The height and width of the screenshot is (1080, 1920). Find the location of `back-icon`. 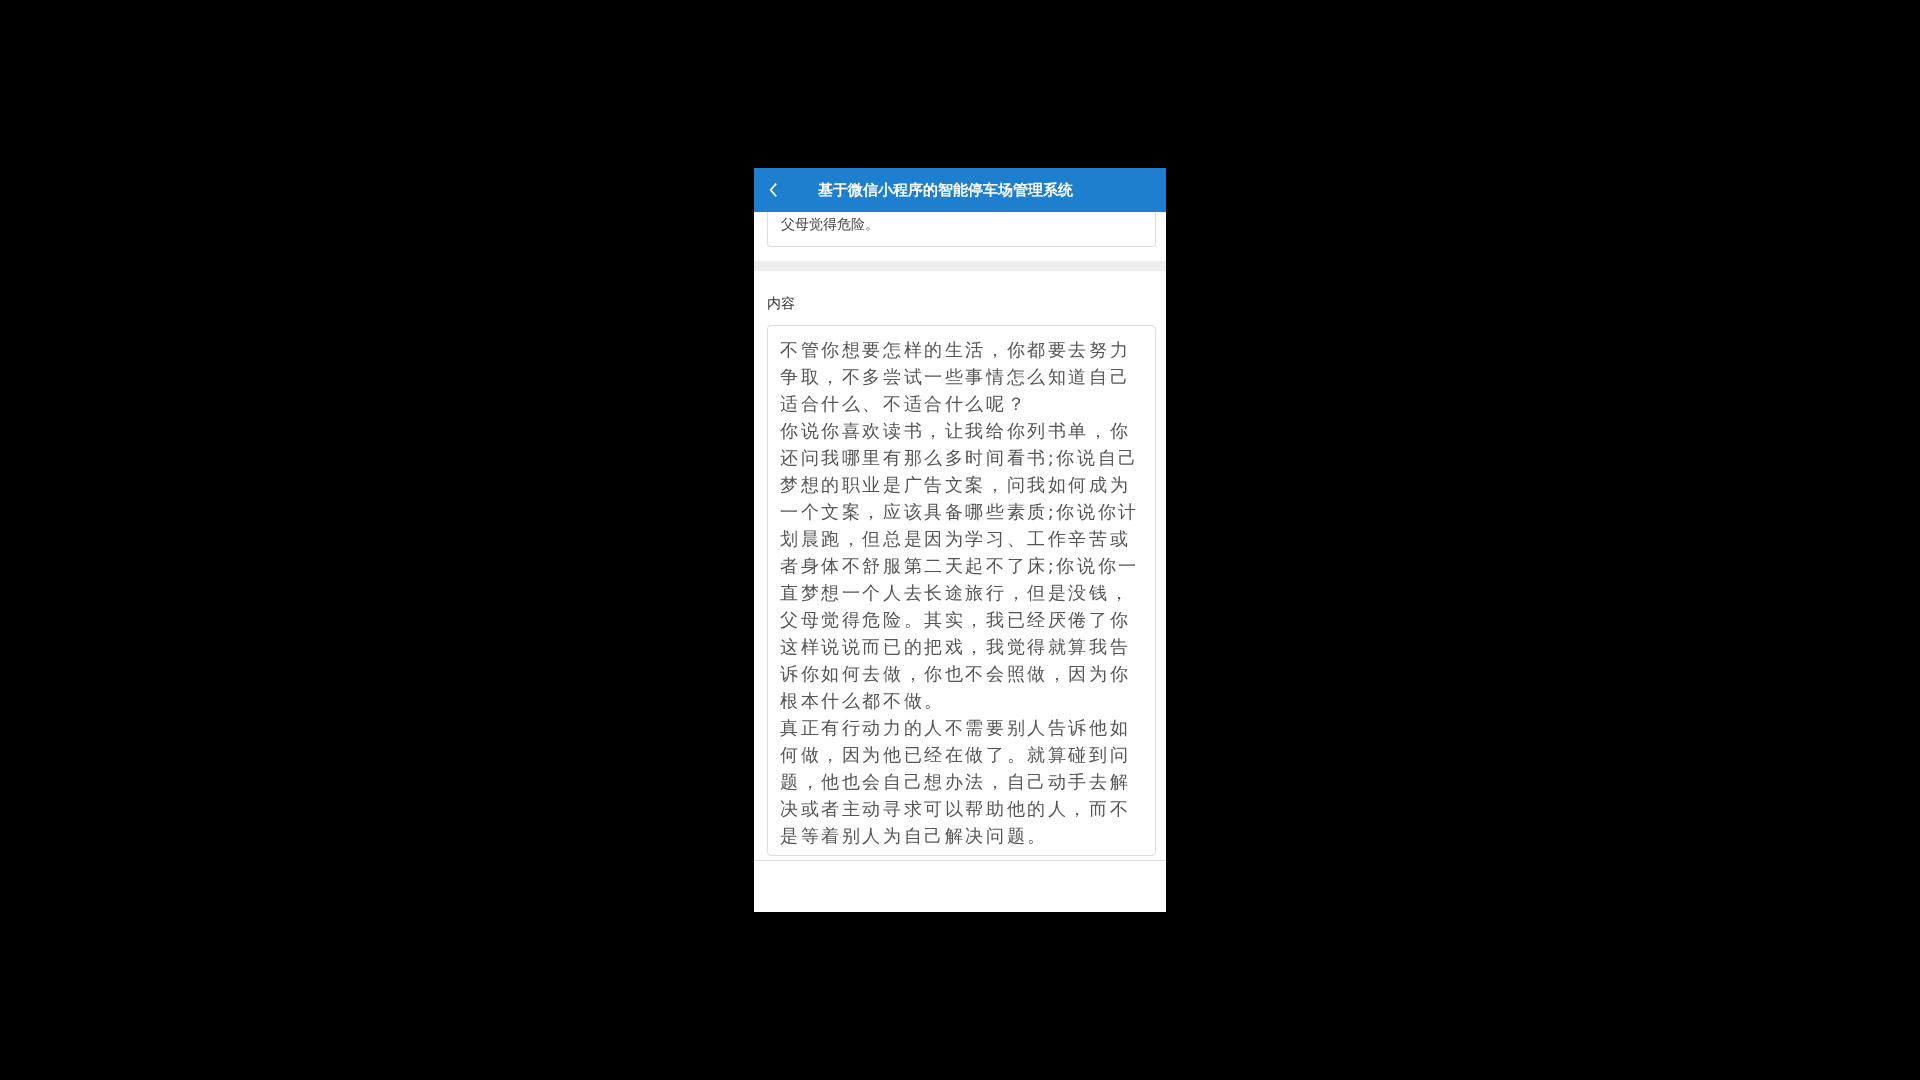

back-icon is located at coordinates (773, 190).